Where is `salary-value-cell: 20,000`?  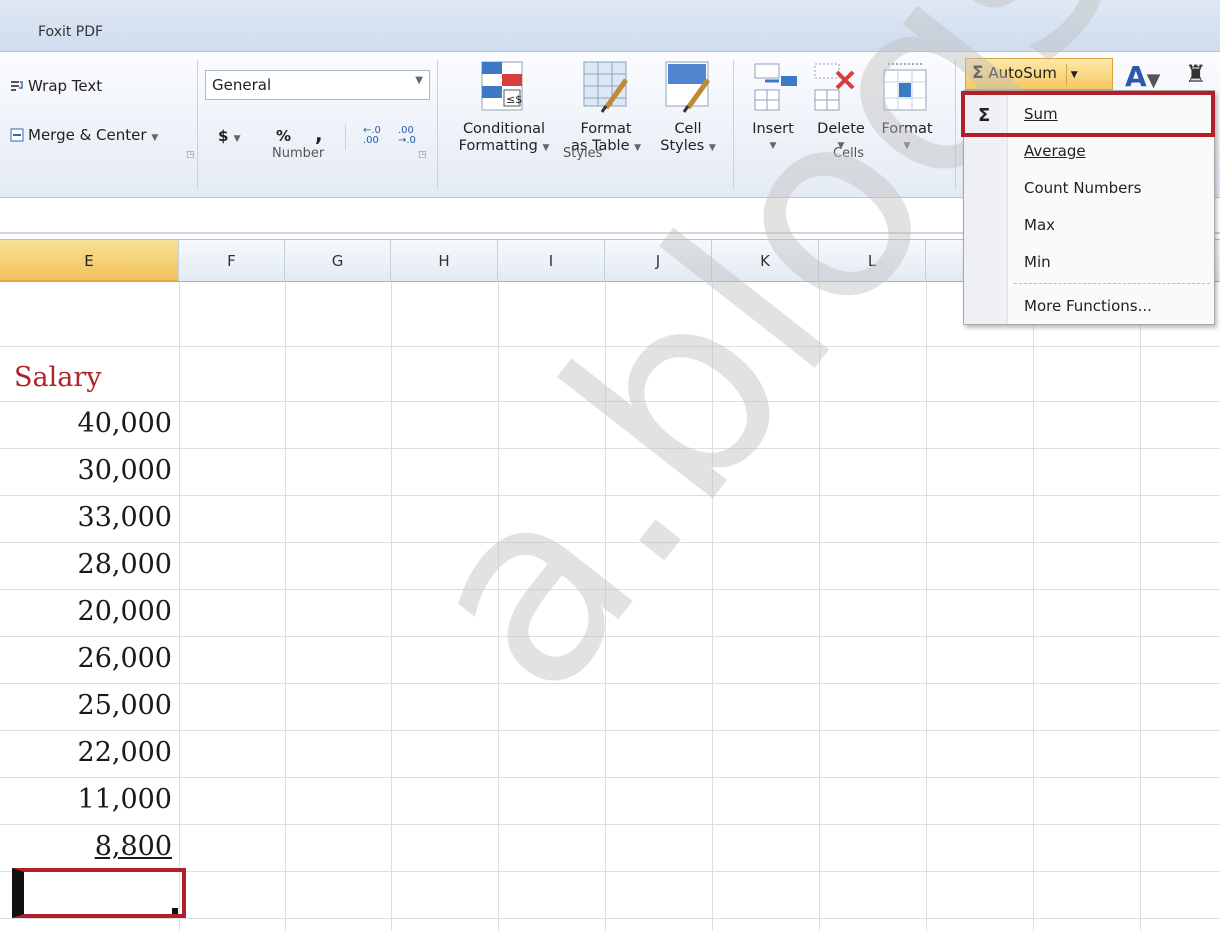 salary-value-cell: 20,000 is located at coordinates (88, 611).